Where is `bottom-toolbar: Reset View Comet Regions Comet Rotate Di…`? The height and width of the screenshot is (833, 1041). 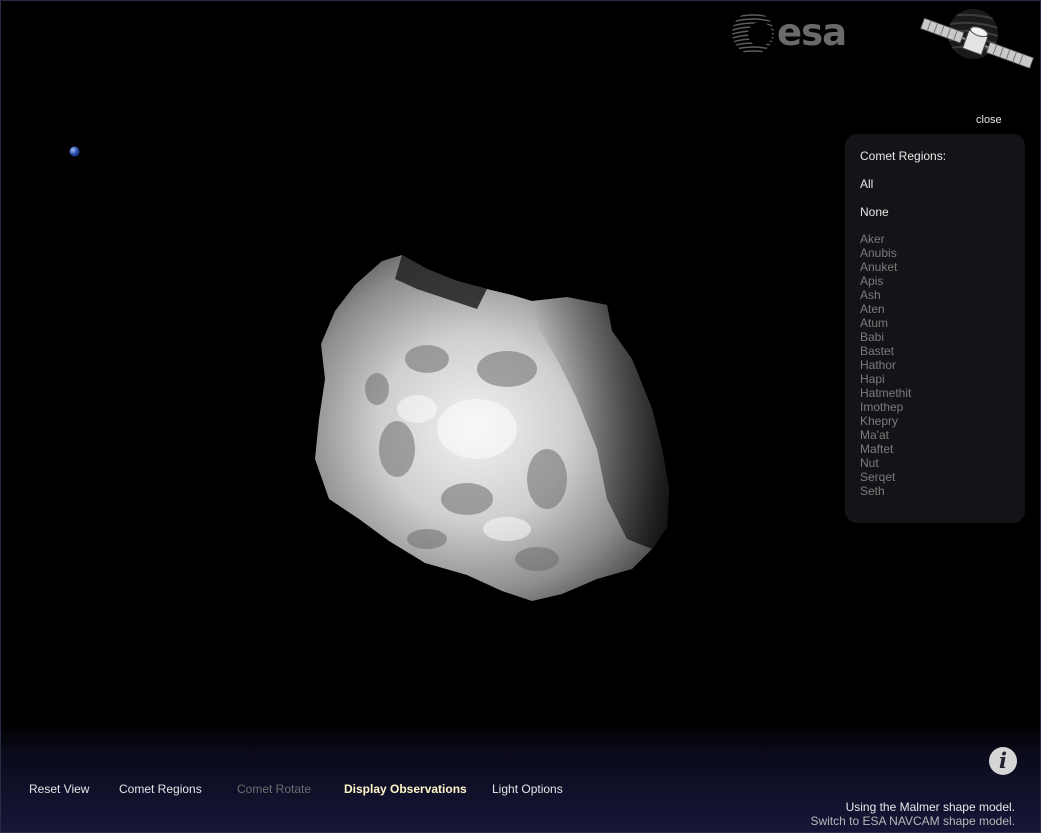 bottom-toolbar: Reset View Comet Regions Comet Rotate Di… is located at coordinates (520, 777).